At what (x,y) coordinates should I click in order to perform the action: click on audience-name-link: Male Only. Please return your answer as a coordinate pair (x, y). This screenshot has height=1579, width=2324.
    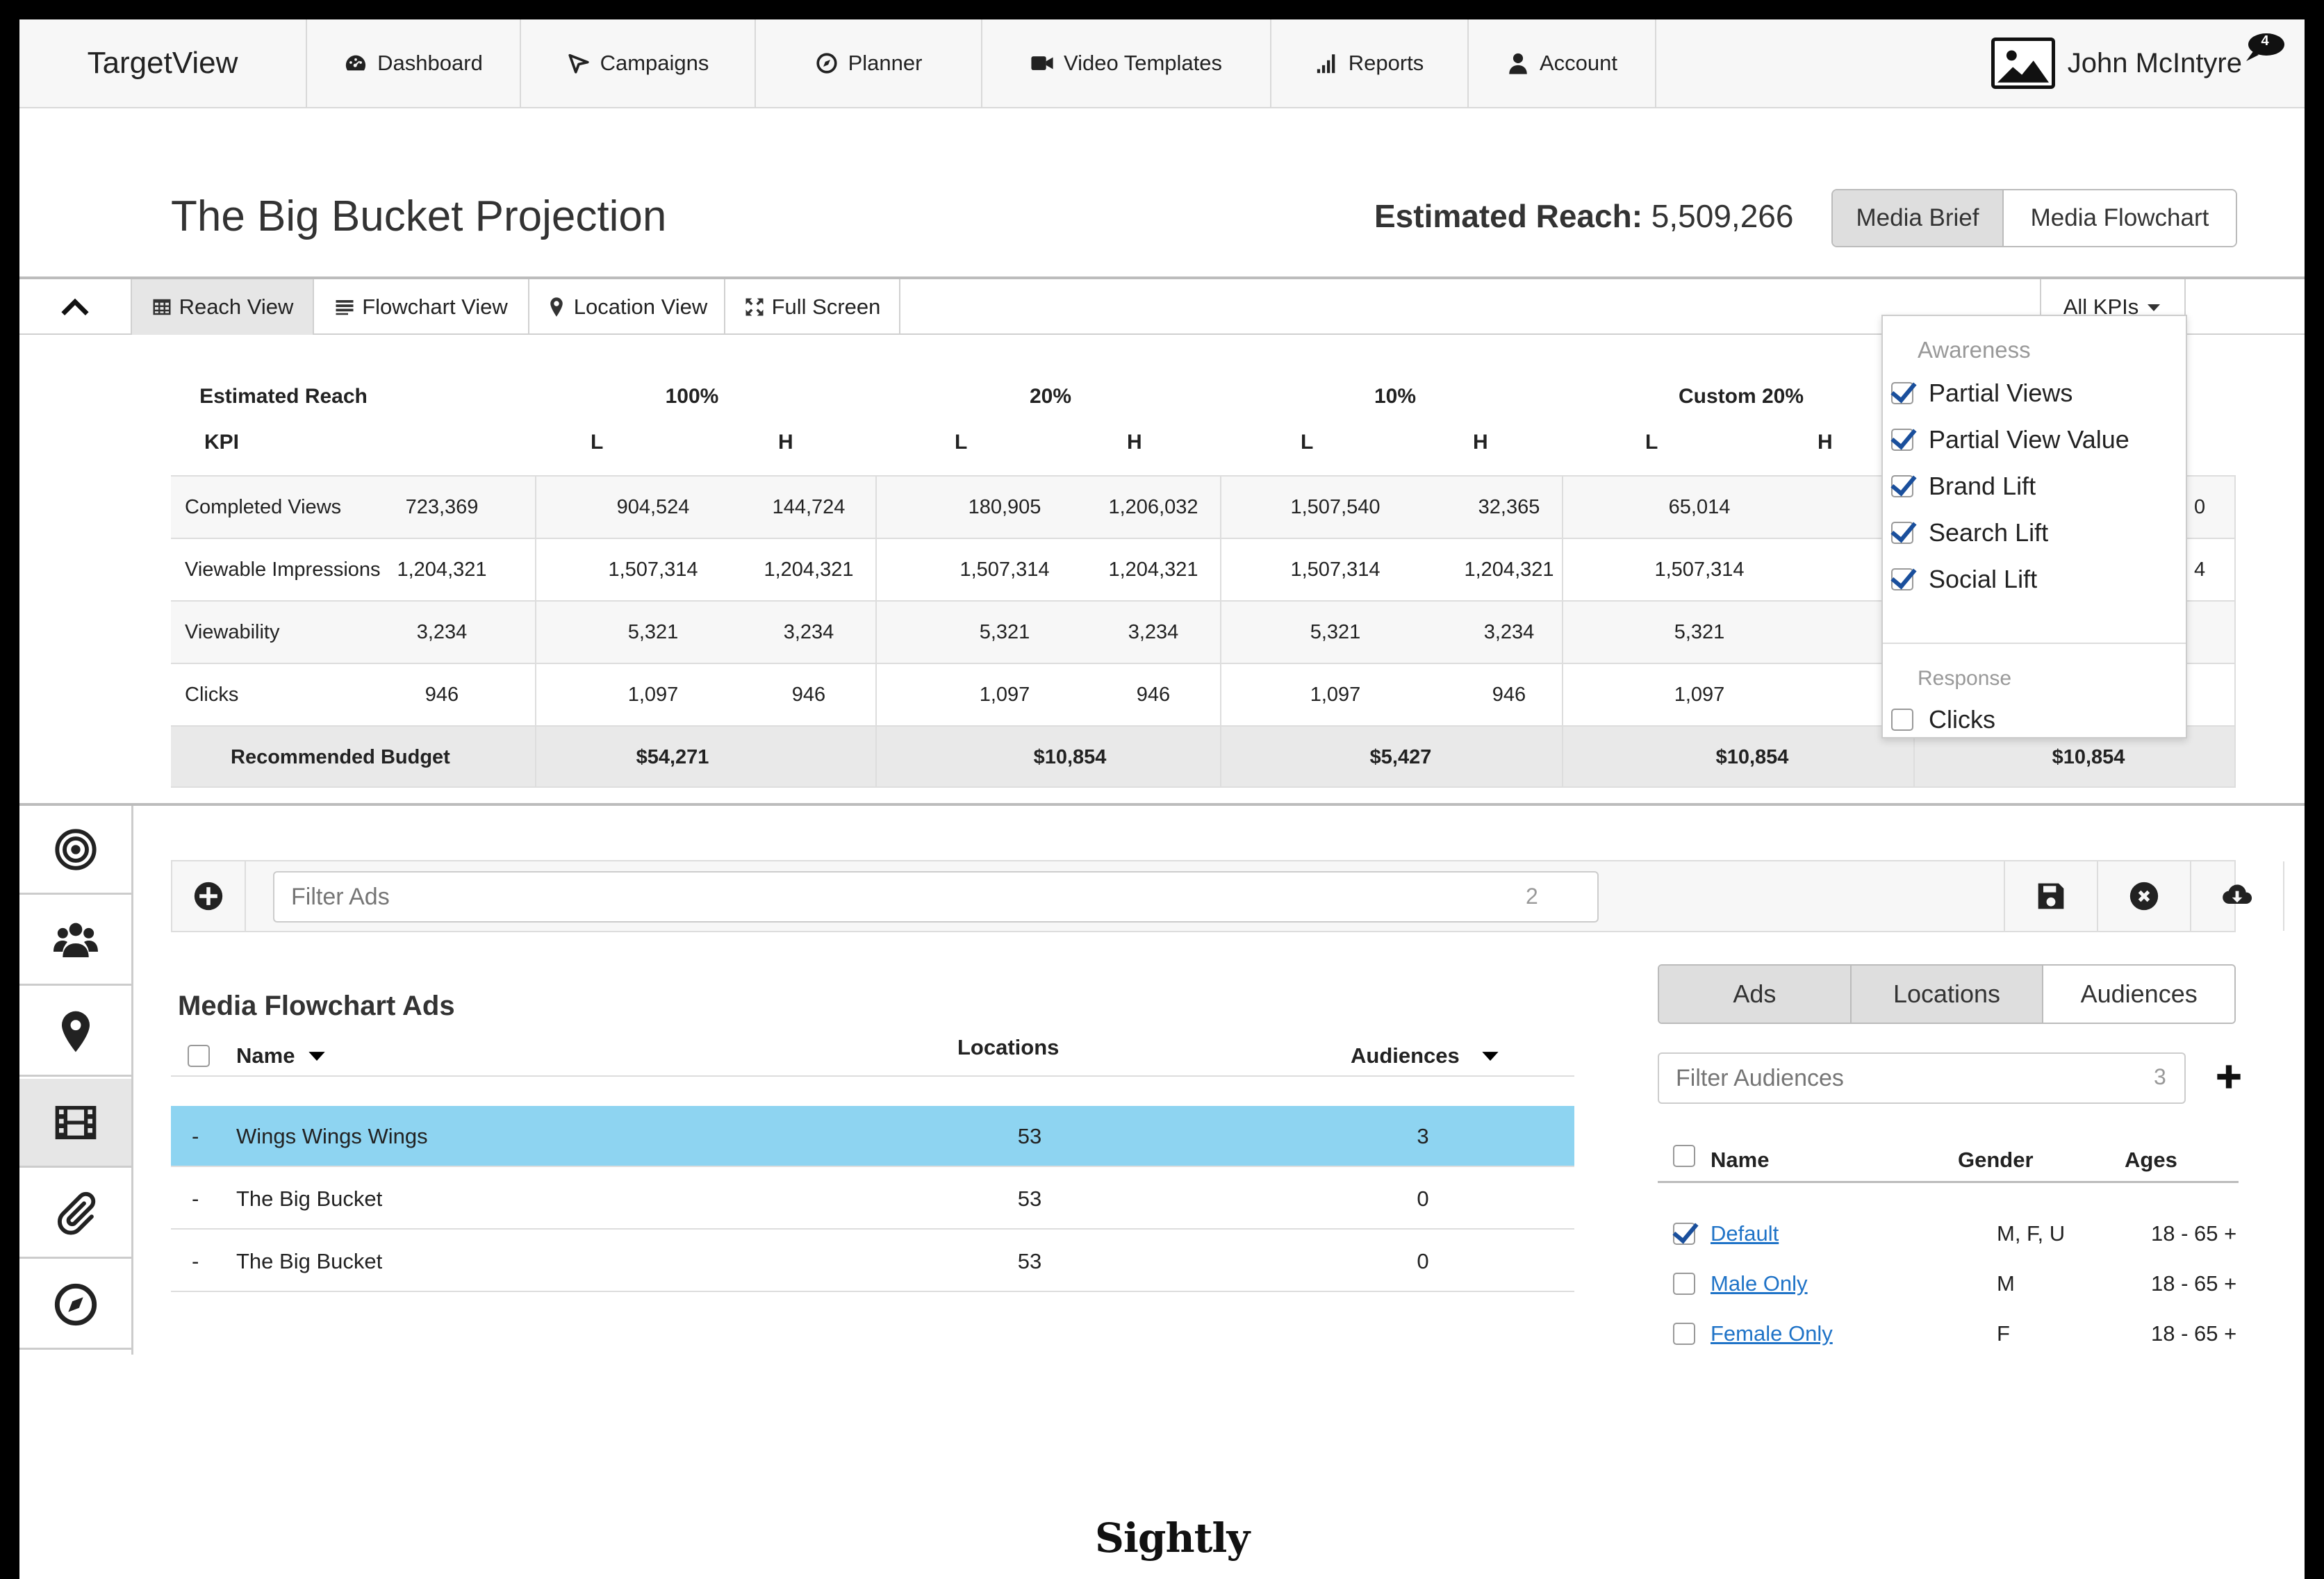
    Looking at the image, I should click on (1759, 1284).